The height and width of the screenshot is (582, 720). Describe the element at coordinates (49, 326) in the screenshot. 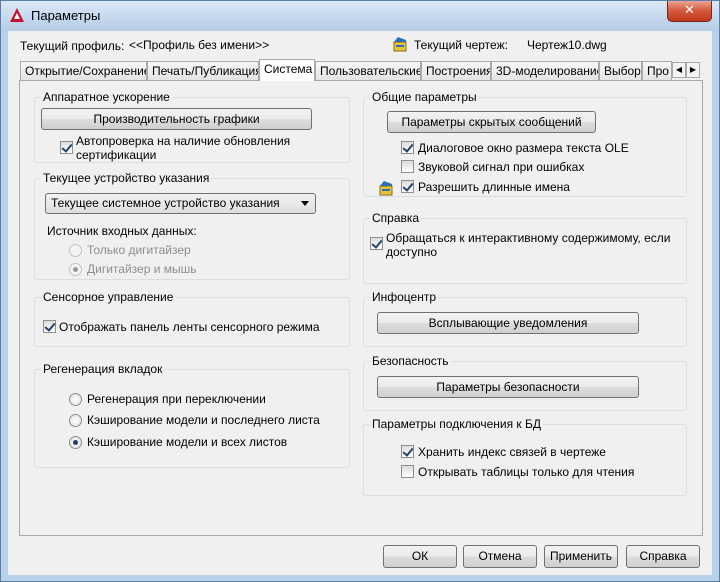

I see `touch-ribbon-checkbox` at that location.